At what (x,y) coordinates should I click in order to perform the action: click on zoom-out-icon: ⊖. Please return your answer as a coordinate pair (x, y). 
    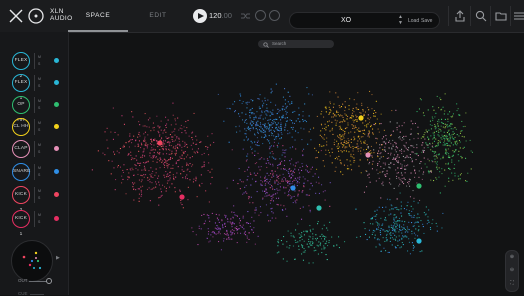
    Looking at the image, I should click on (512, 270).